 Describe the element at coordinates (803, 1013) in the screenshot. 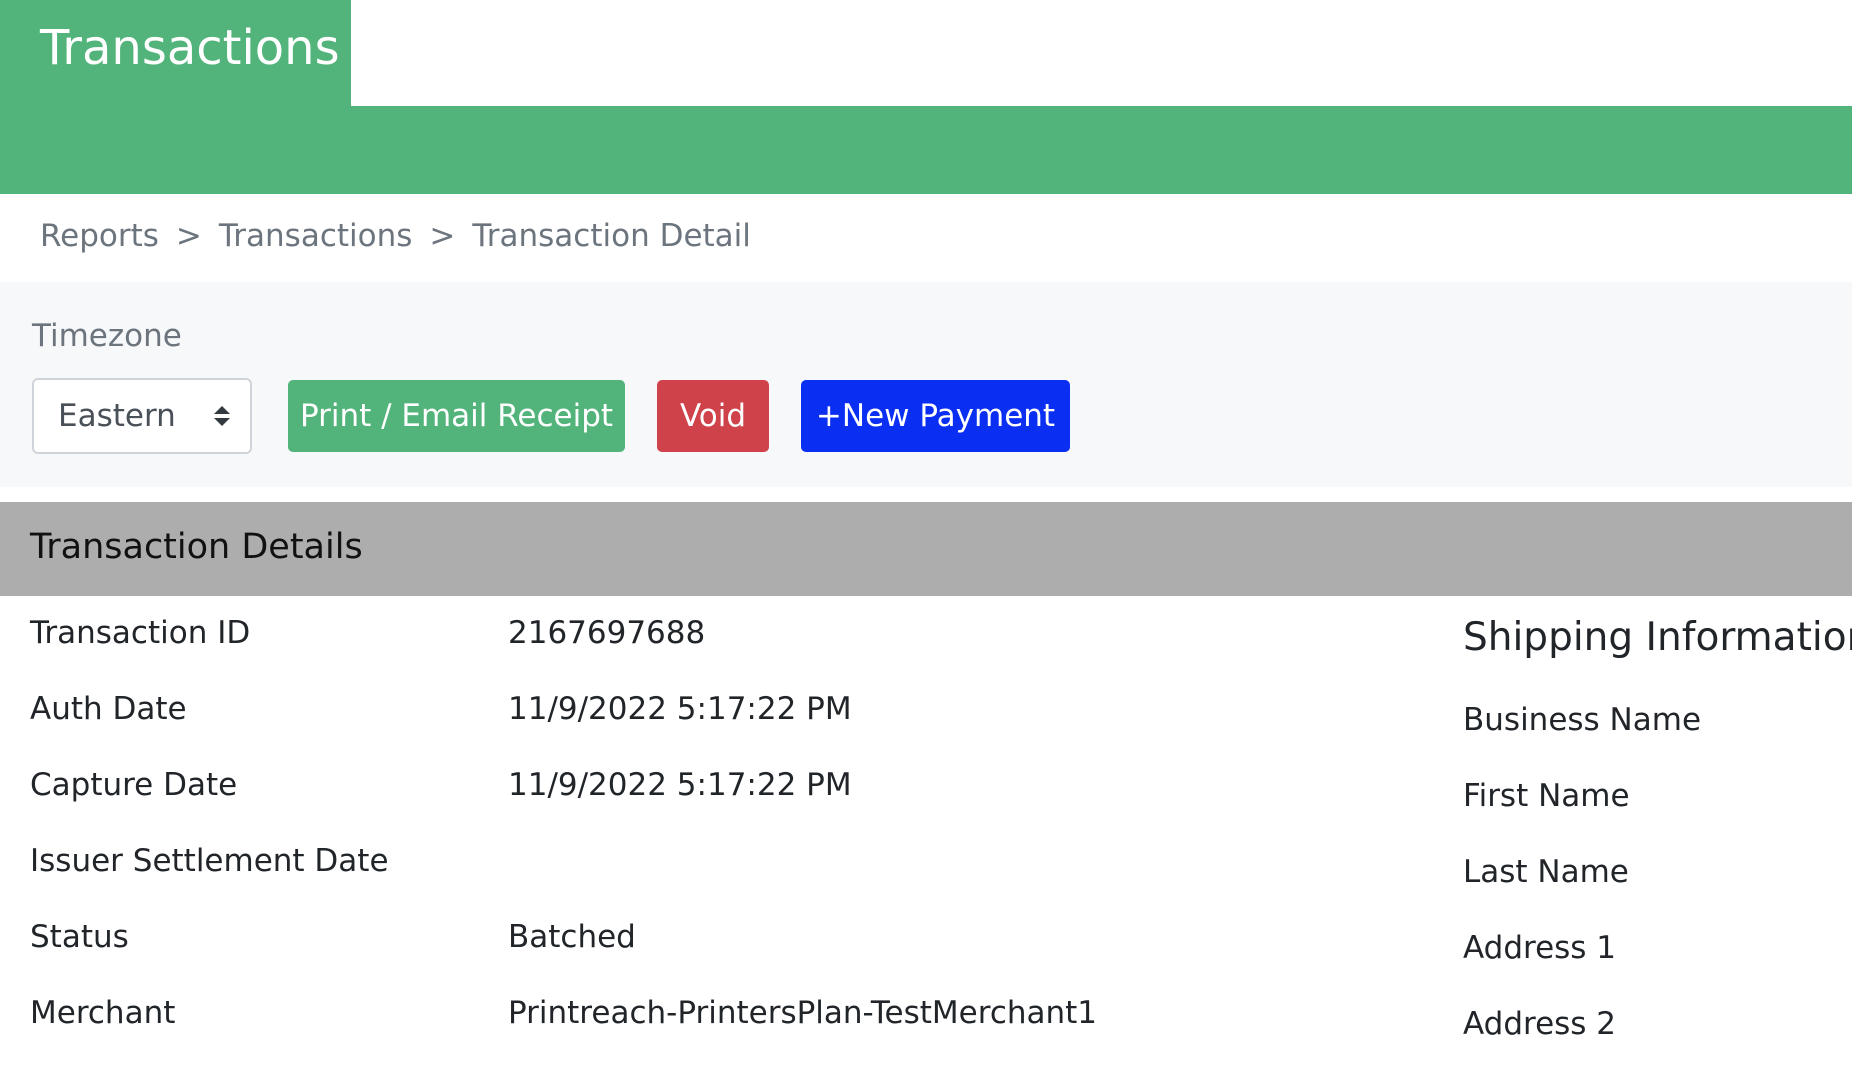

I see `detail-value-merchant: Printreach-PrintersPlan-TestMerchant1` at that location.